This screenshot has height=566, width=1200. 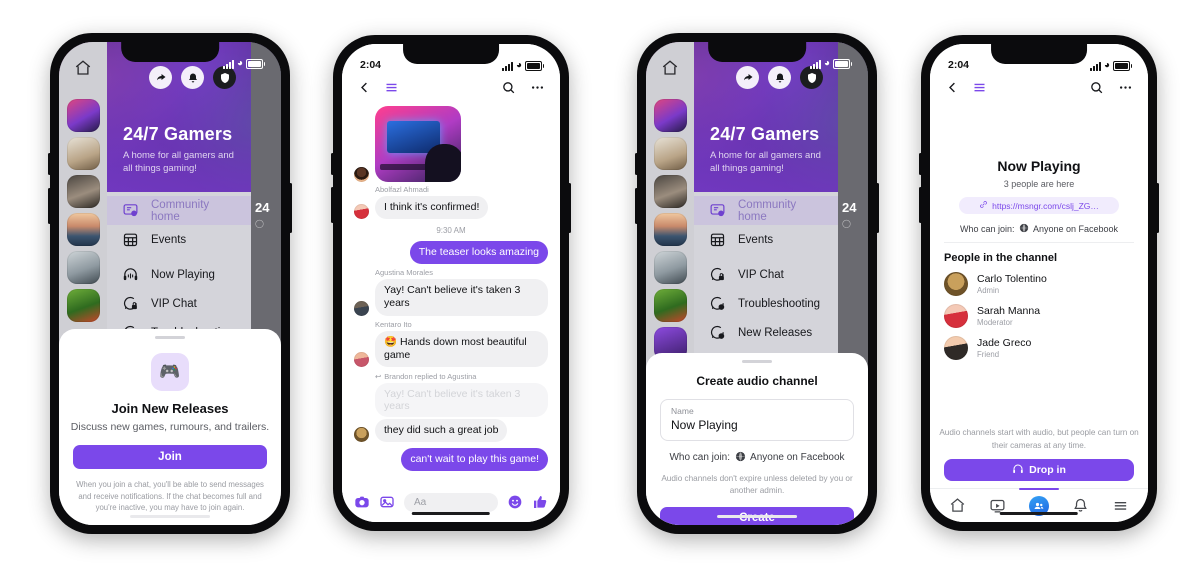 I want to click on message-row: I think it's confirmed!, so click(x=451, y=208).